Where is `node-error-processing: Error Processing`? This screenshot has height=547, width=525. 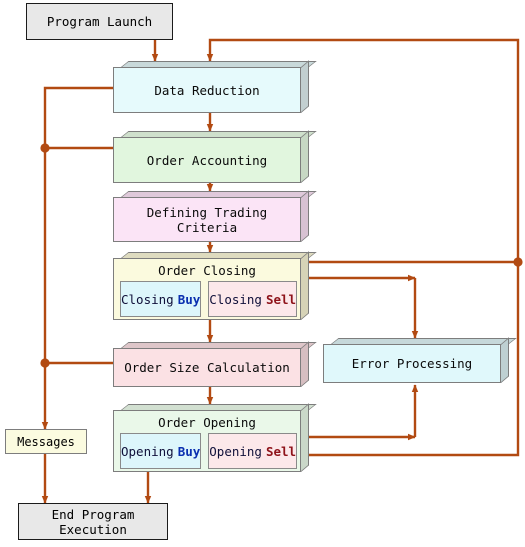
node-error-processing: Error Processing is located at coordinates (420, 360).